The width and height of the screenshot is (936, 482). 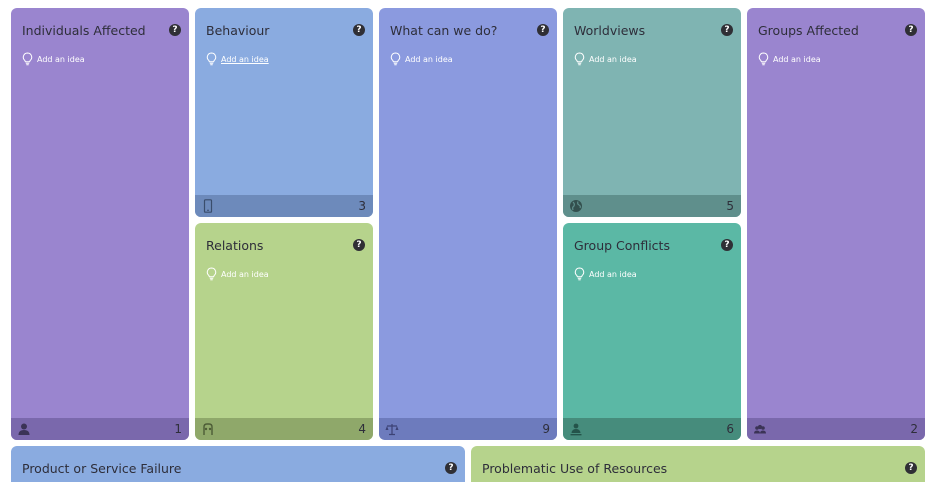 I want to click on card-title: Behaviour, so click(x=238, y=30).